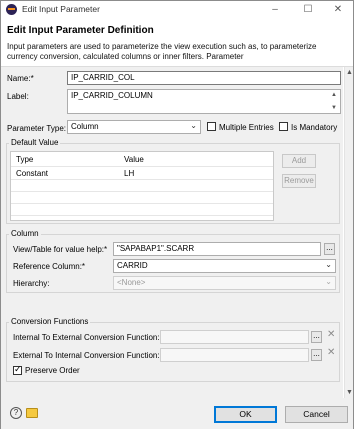 The width and height of the screenshot is (354, 429). I want to click on view-table-label: View/Table for value help:*, so click(60, 249).